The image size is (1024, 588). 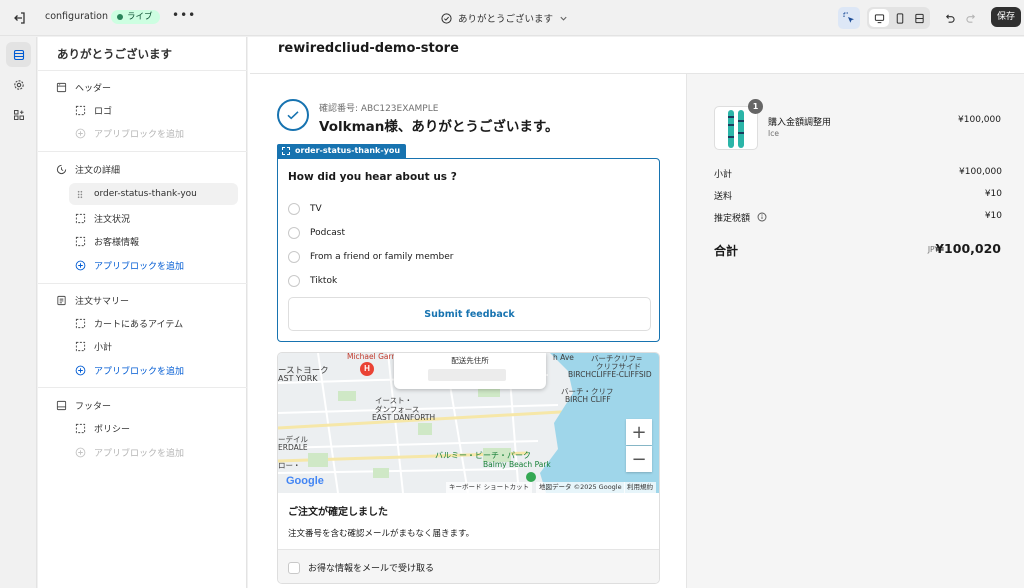 I want to click on section-order-details: 注文の詳細, so click(x=87, y=169).